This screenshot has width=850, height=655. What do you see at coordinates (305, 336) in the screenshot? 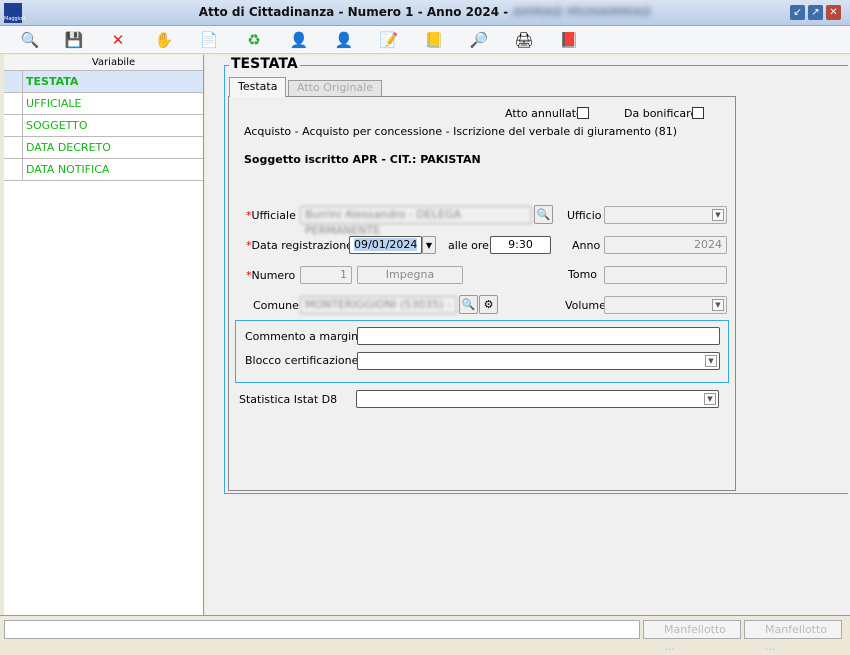
I see `commento-label: Commento a margine` at bounding box center [305, 336].